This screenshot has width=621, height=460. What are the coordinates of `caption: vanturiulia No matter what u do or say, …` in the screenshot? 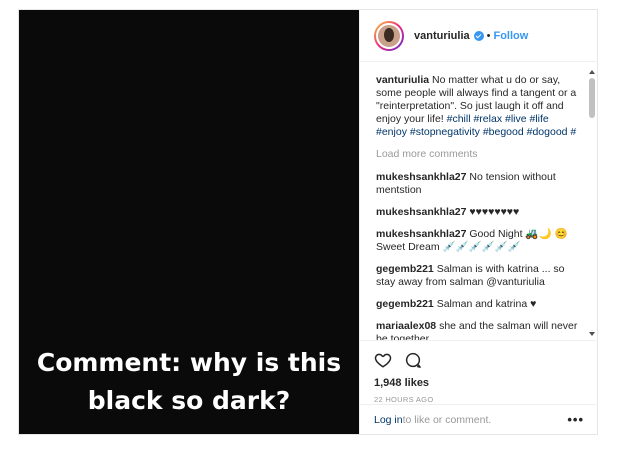 It's located at (477, 106).